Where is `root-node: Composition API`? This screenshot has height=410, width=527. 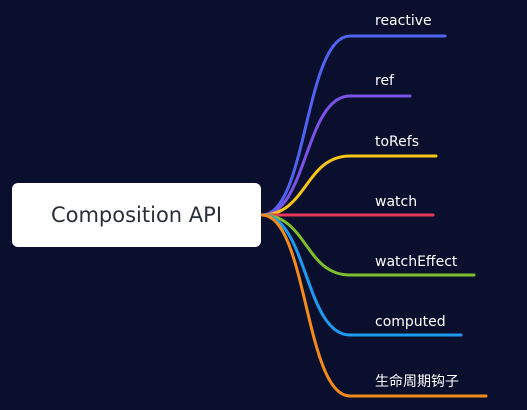
root-node: Composition API is located at coordinates (136, 215).